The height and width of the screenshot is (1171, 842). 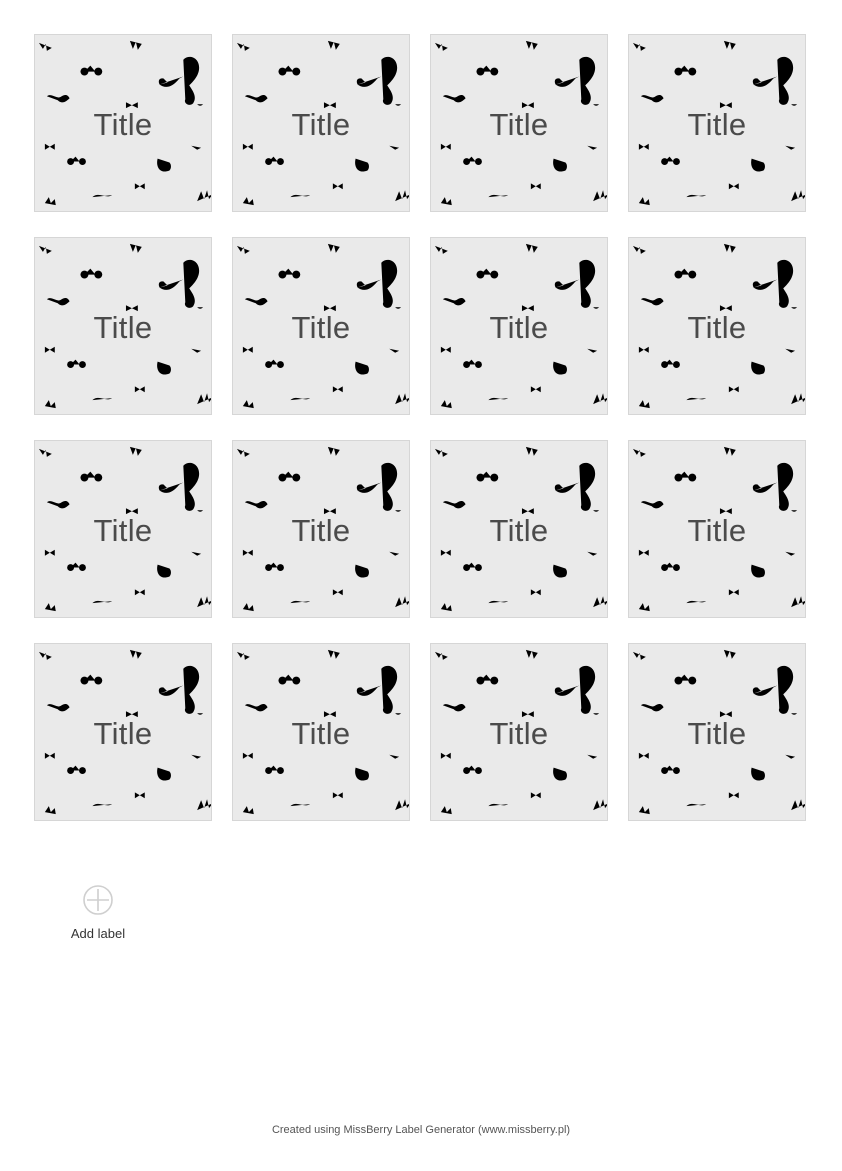 I want to click on add-label-button: Add label, so click(x=98, y=912).